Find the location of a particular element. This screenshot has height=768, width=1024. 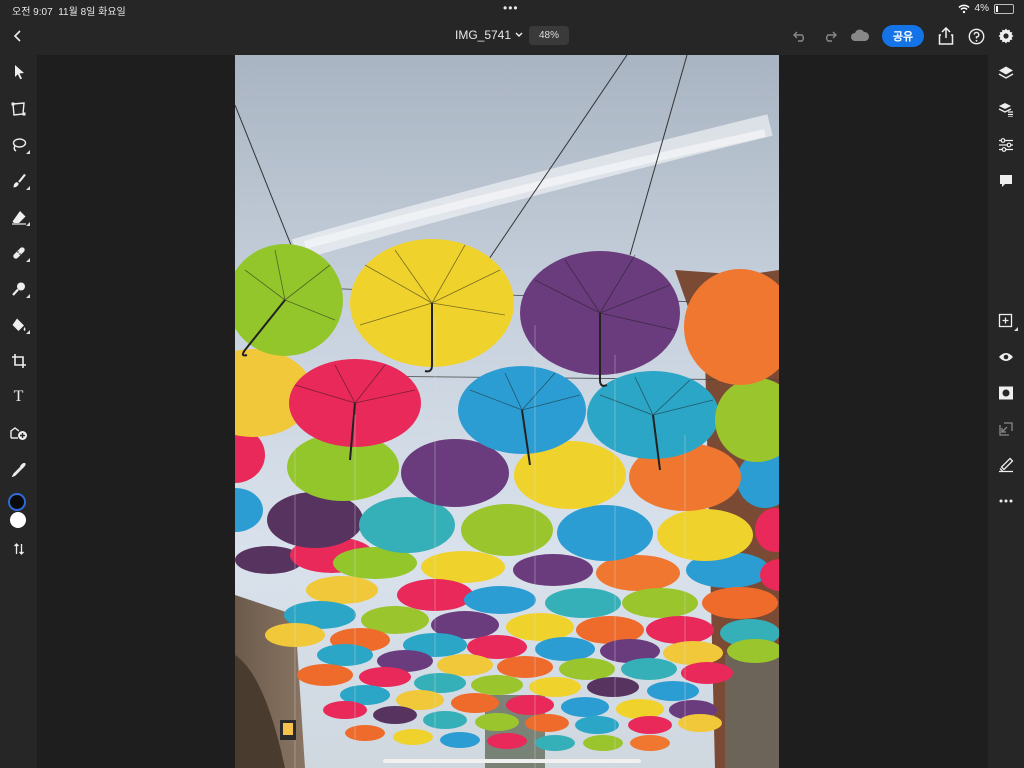

brush-icon is located at coordinates (18, 181).